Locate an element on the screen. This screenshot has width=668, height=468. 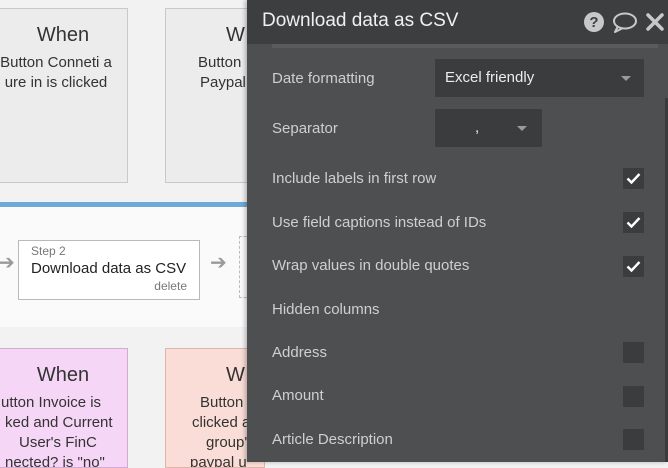
column-article-description-checkbox is located at coordinates (633, 439).